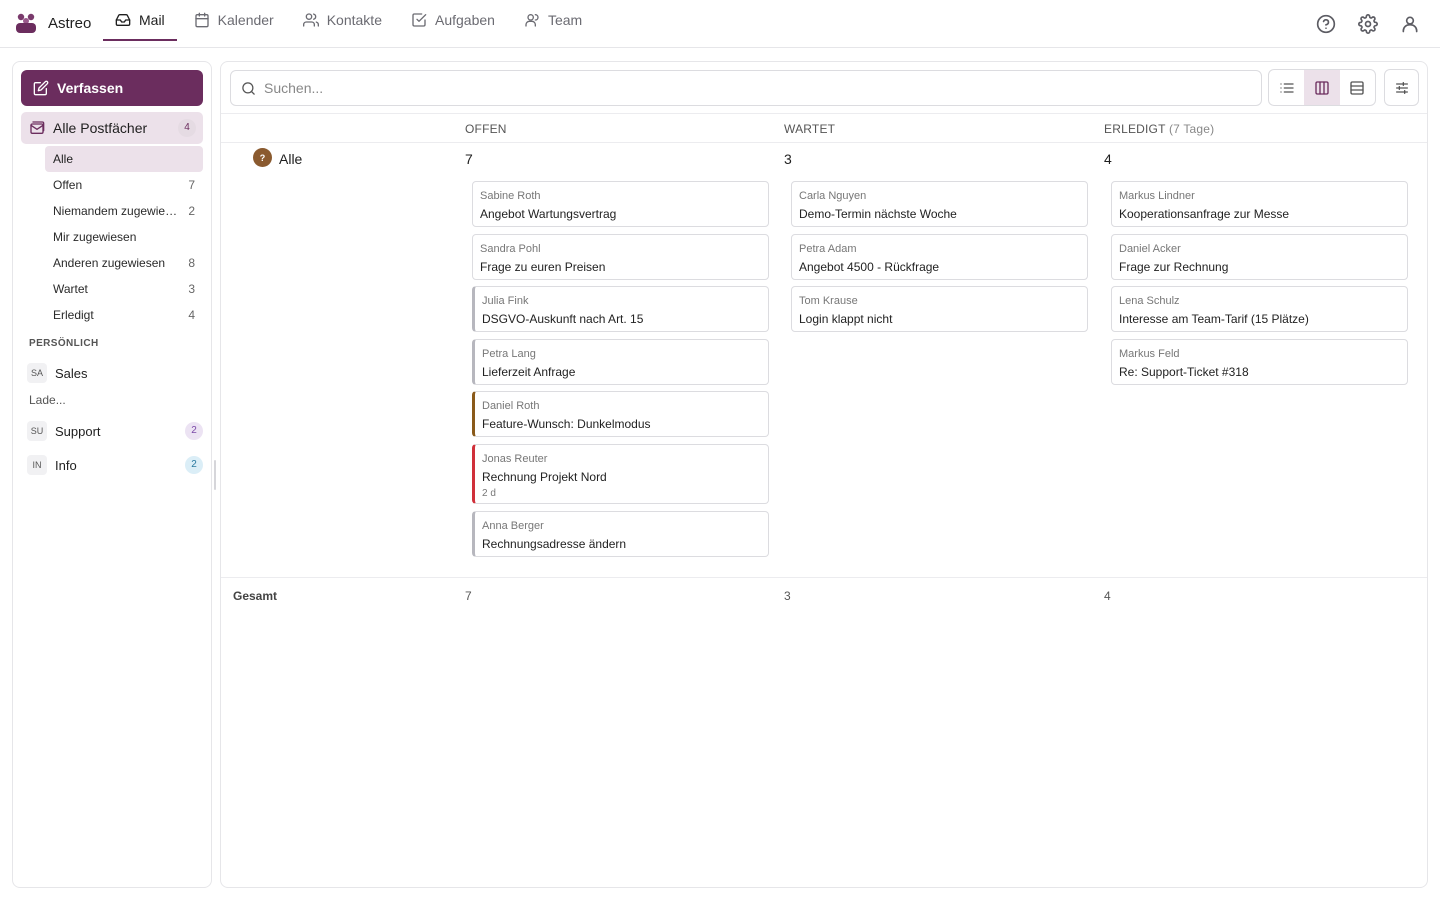  Describe the element at coordinates (191, 289) in the screenshot. I see `filter-count: 3` at that location.